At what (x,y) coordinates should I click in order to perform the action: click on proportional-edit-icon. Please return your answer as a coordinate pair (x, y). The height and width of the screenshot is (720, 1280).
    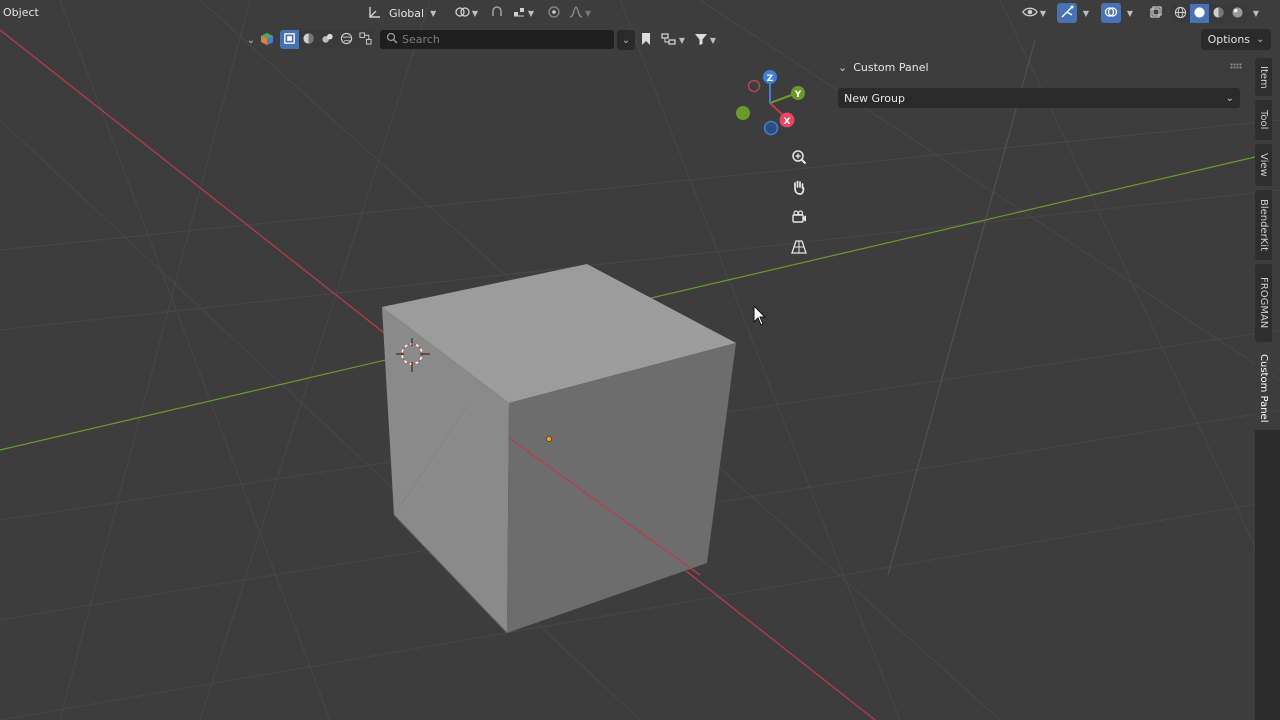
    Looking at the image, I should click on (554, 13).